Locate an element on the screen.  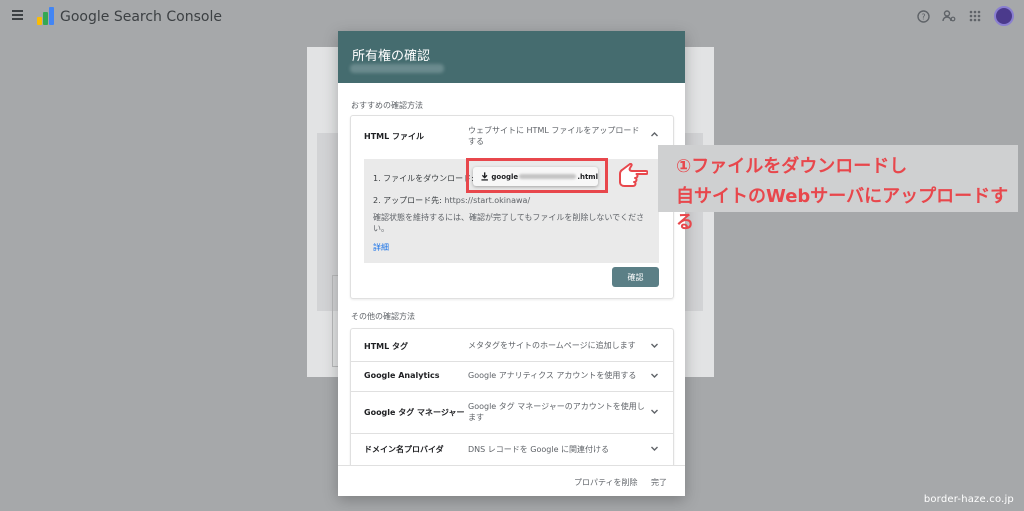
upload-destination-url: https://start.okinawa/ is located at coordinates (487, 200).